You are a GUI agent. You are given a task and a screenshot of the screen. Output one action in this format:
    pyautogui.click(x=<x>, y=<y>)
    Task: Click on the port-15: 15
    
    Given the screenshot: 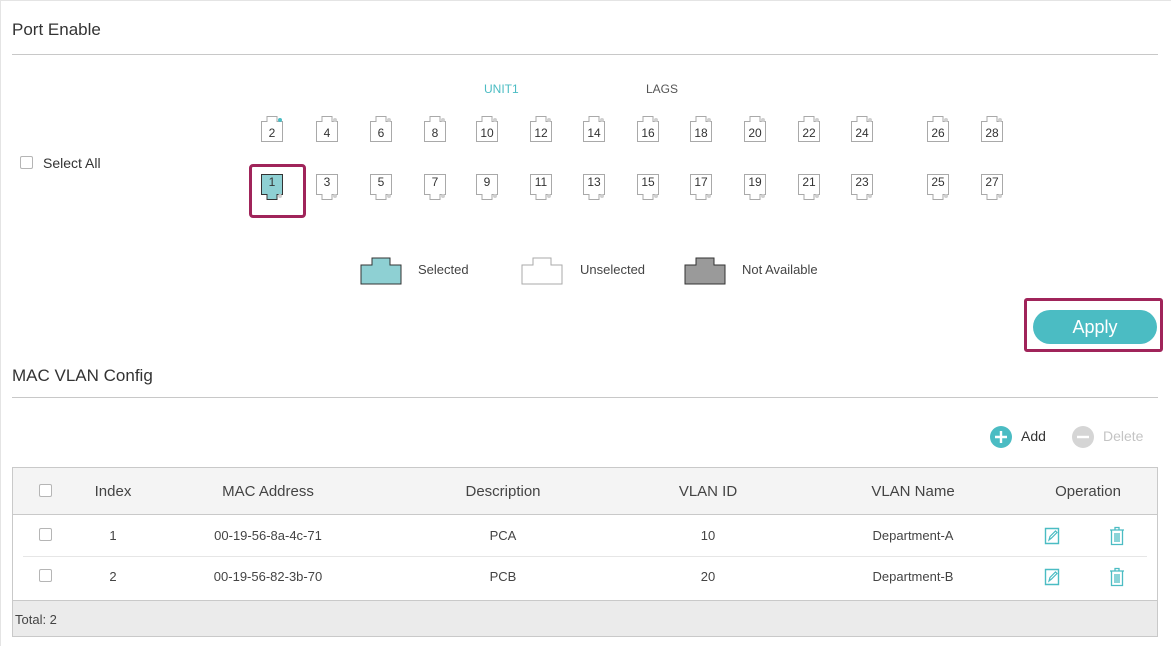 What is the action you would take?
    pyautogui.click(x=648, y=187)
    